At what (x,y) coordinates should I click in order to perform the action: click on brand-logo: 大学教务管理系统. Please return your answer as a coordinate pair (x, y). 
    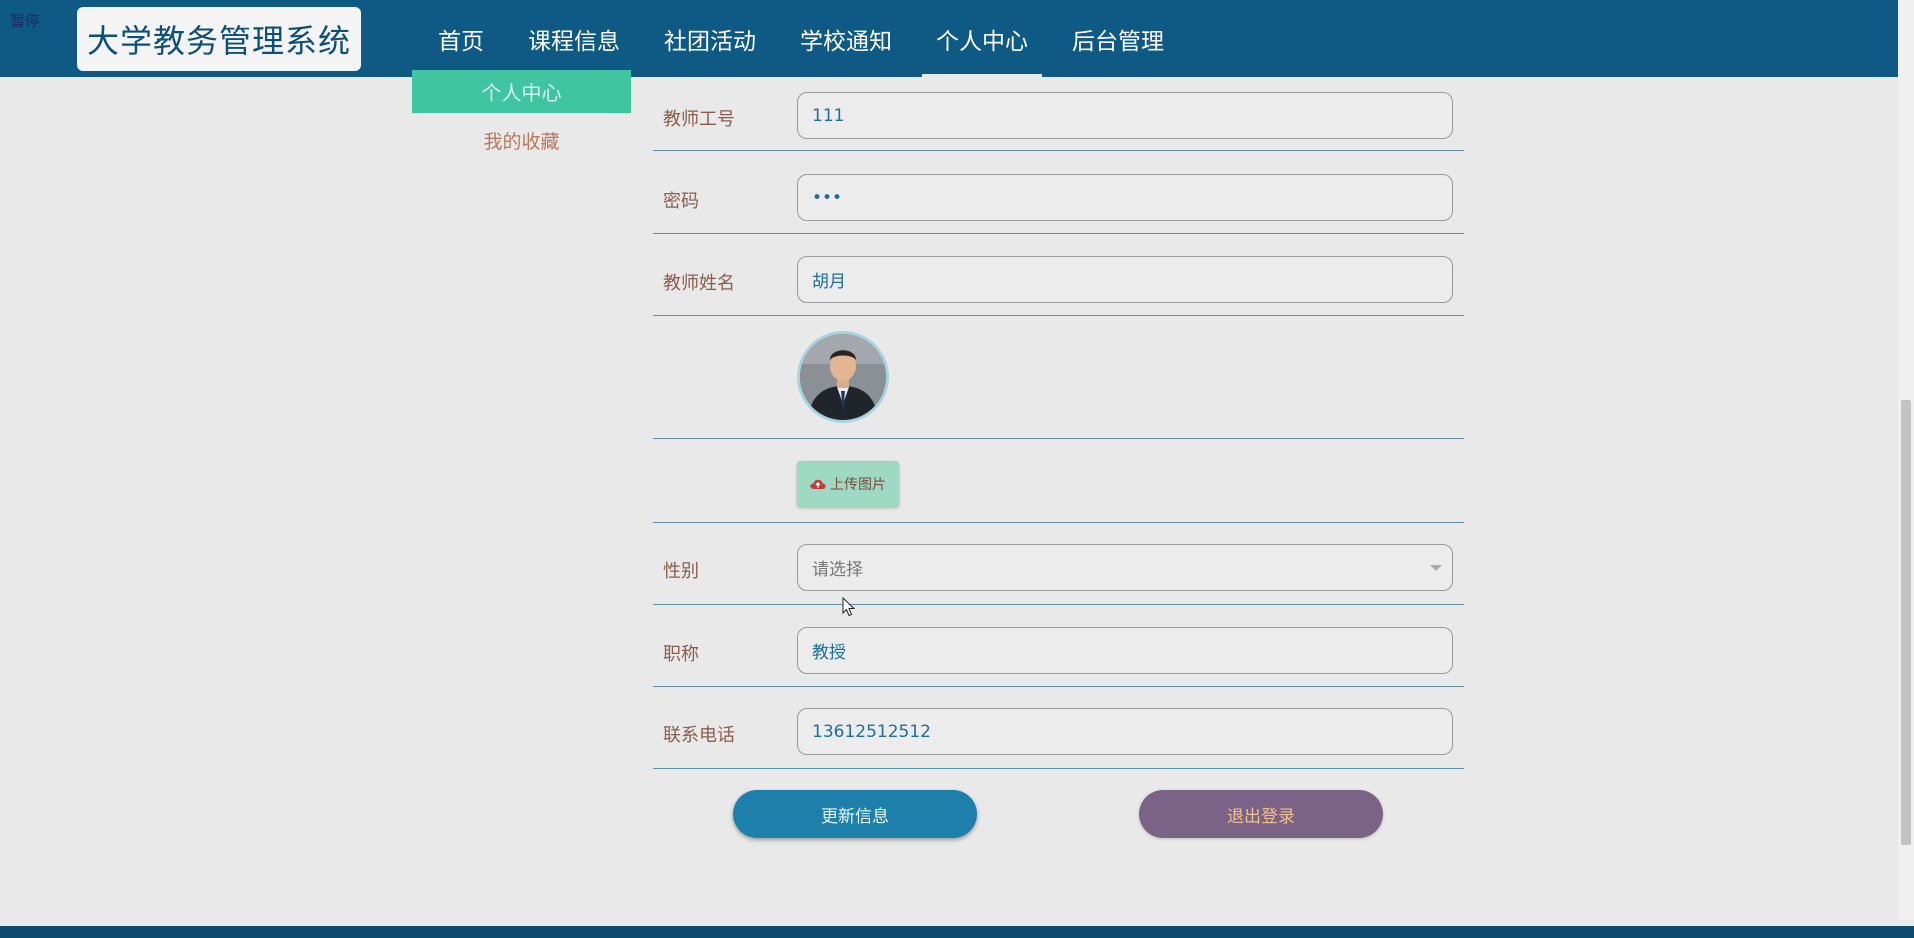
    Looking at the image, I should click on (219, 39).